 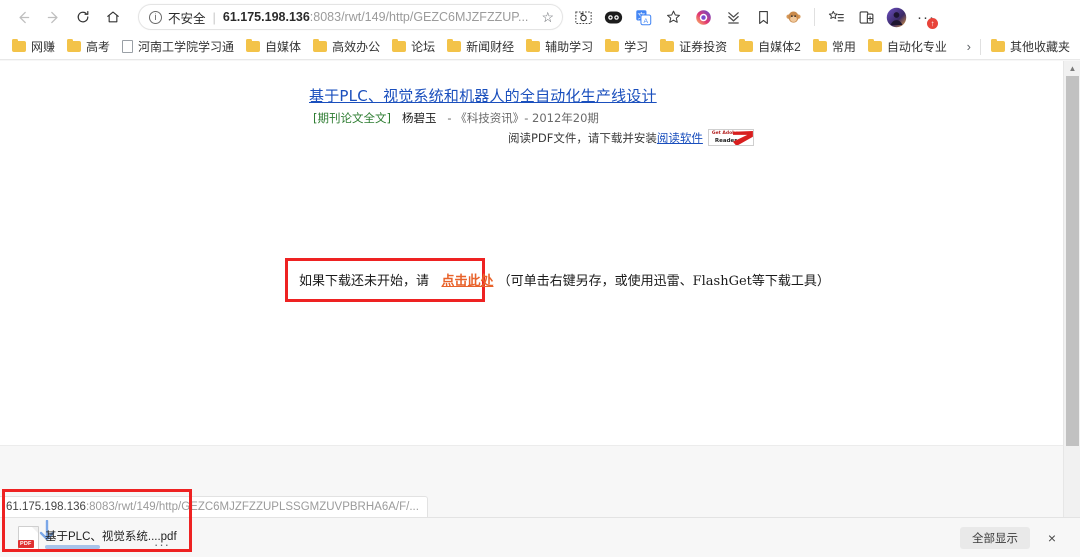 I want to click on bookmark-icon, so click(x=763, y=17).